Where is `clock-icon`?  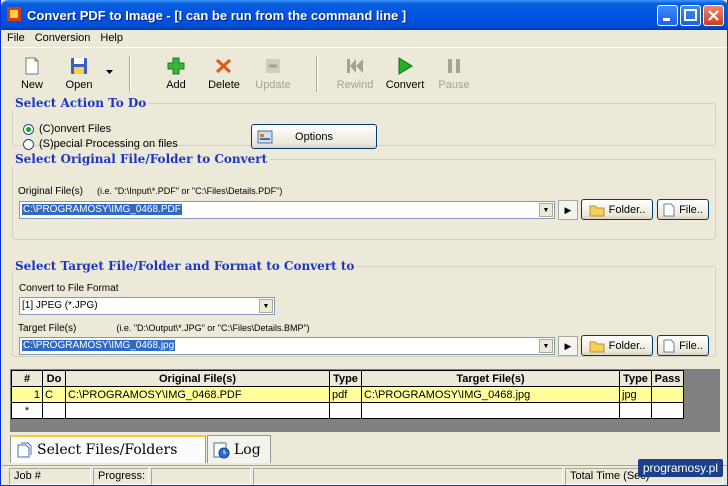 clock-icon is located at coordinates (221, 450).